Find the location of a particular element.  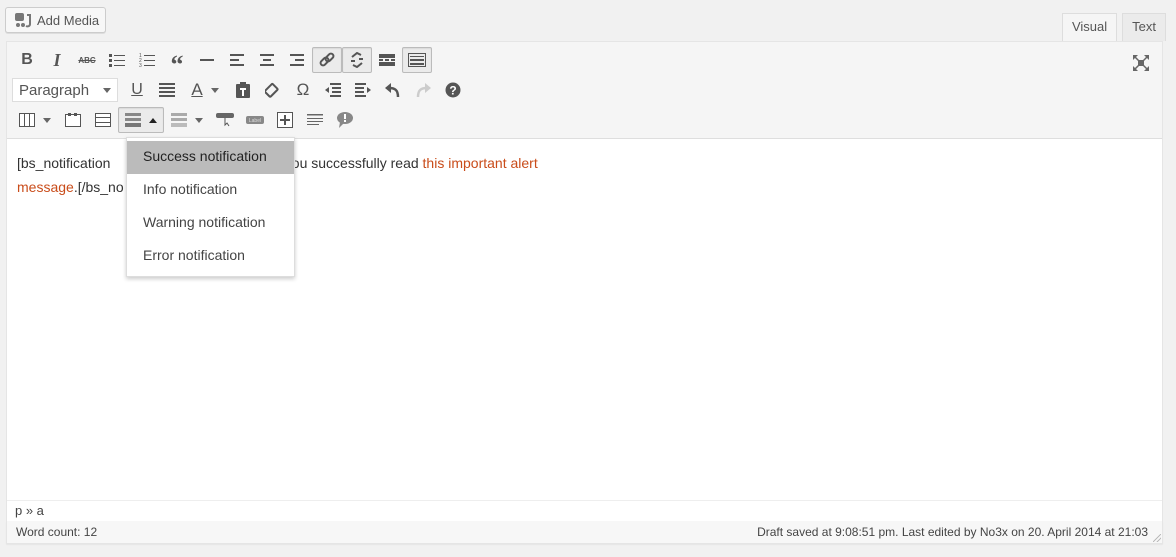

text-color-button: A is located at coordinates (205, 90).